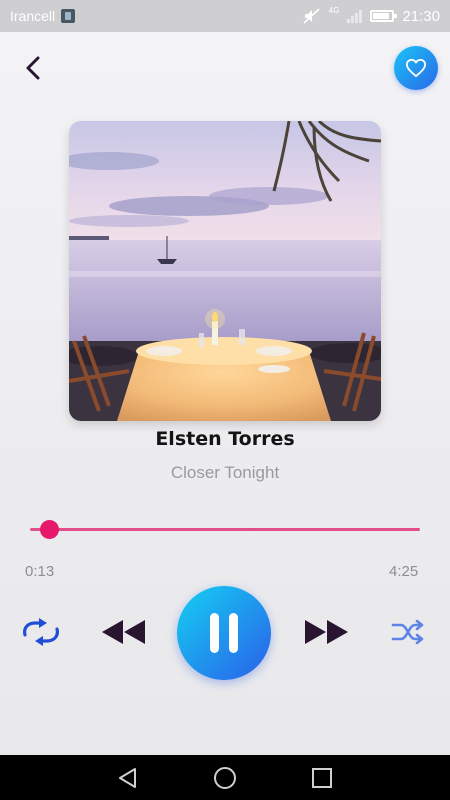 Image resolution: width=450 pixels, height=800 pixels. Describe the element at coordinates (355, 16) in the screenshot. I see `signal-icon` at that location.